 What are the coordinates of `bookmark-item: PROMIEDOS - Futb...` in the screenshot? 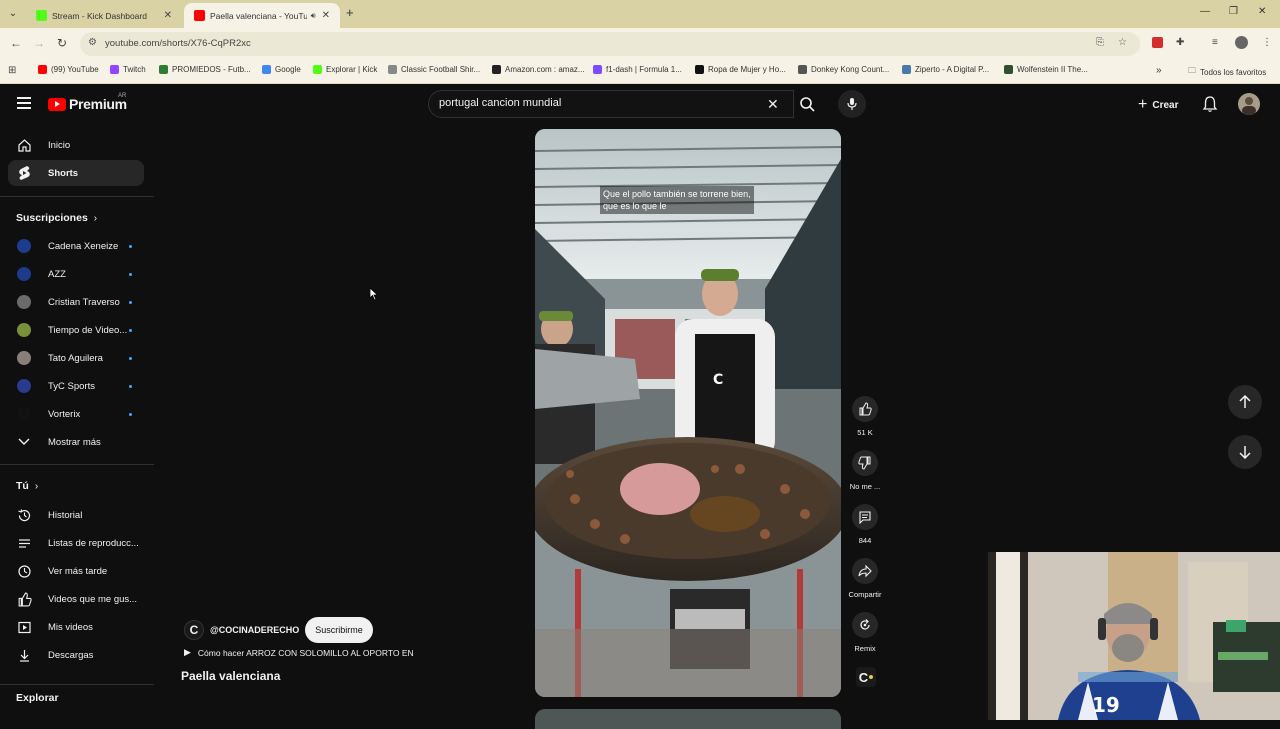 It's located at (205, 69).